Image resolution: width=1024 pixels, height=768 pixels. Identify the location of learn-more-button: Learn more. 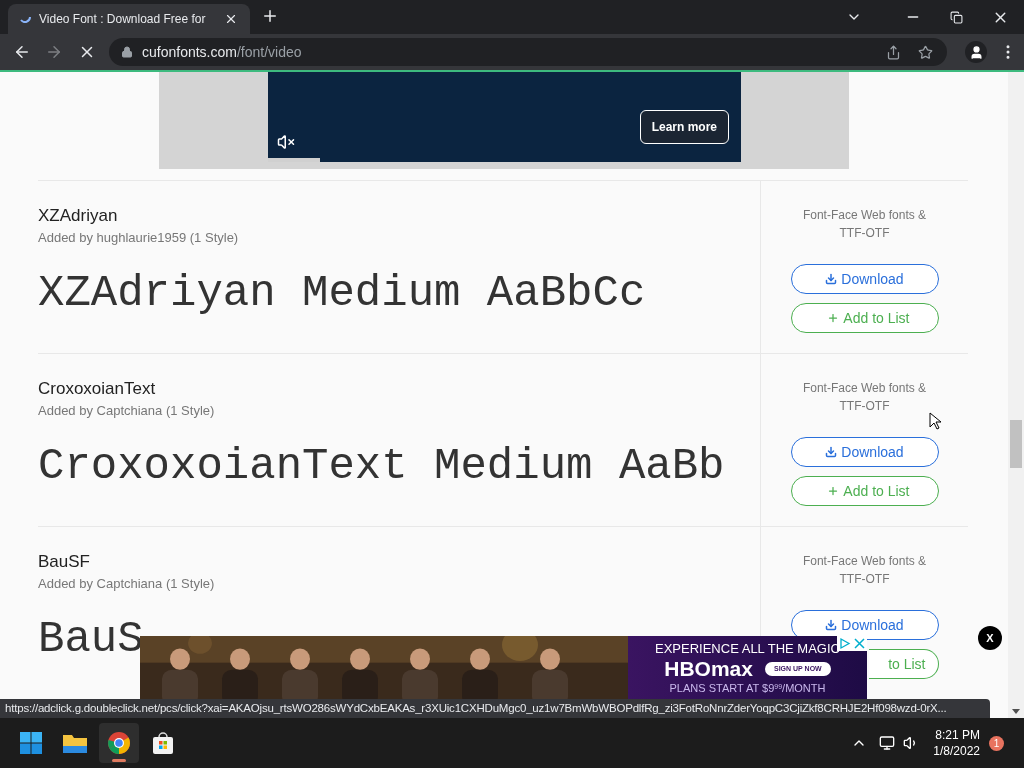
(684, 127).